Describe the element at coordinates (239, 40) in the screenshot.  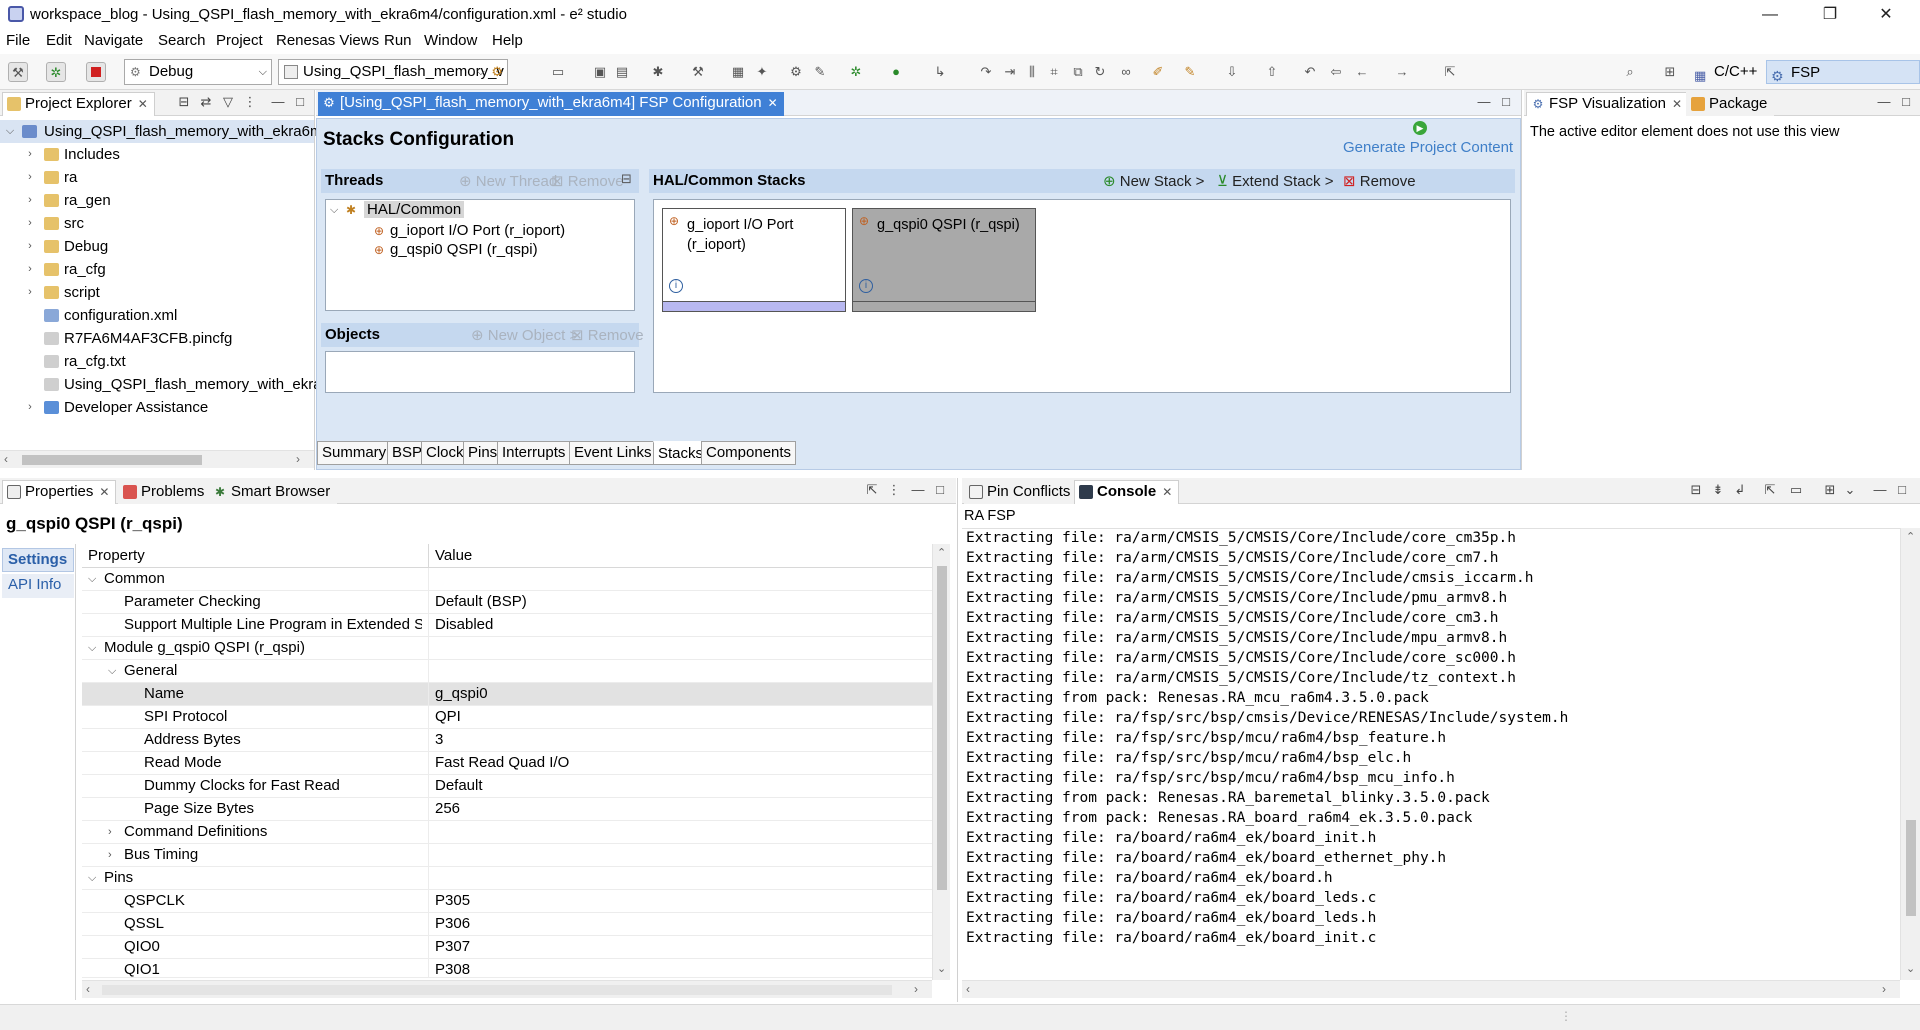
I see `menu-project: Project` at that location.